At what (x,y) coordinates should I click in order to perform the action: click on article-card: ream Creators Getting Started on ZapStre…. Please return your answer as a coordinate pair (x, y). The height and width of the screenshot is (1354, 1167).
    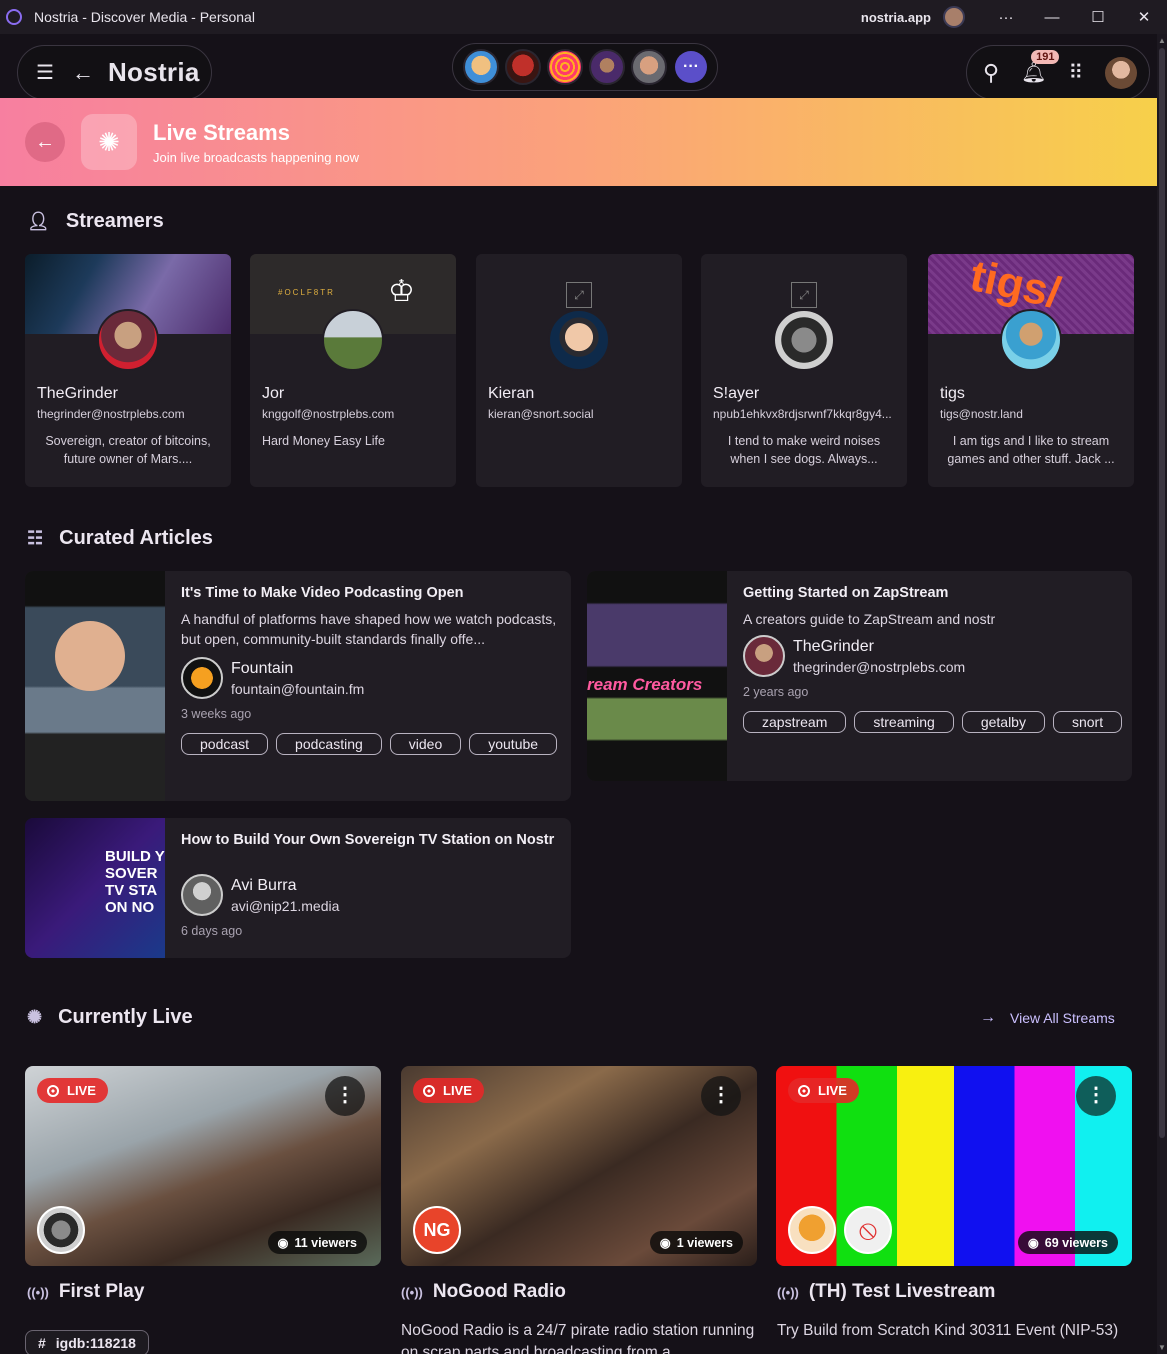
    Looking at the image, I should click on (859, 676).